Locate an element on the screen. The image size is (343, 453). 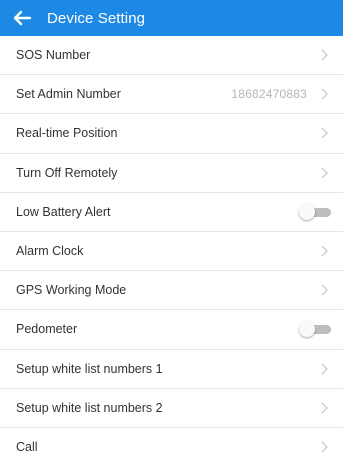
set-admin-number-label: Set Admin Number is located at coordinates (68, 94).